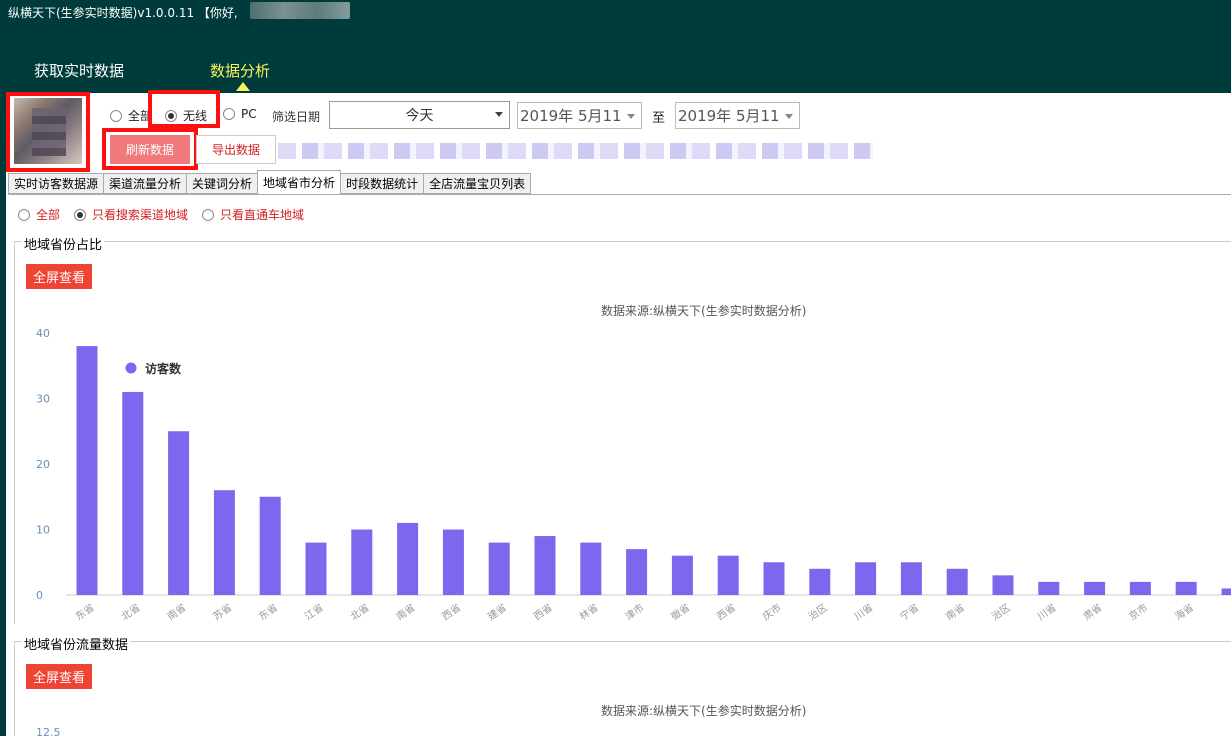  Describe the element at coordinates (497, 612) in the screenshot. I see `x-tick-label: 建省` at that location.